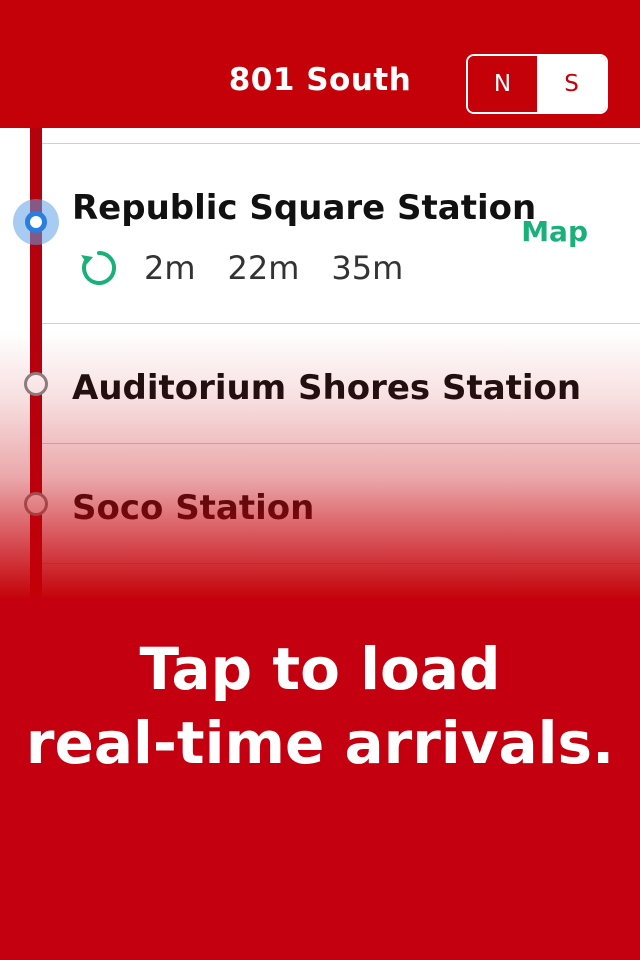  What do you see at coordinates (327, 388) in the screenshot?
I see `station-name: Auditorium Shores Station` at bounding box center [327, 388].